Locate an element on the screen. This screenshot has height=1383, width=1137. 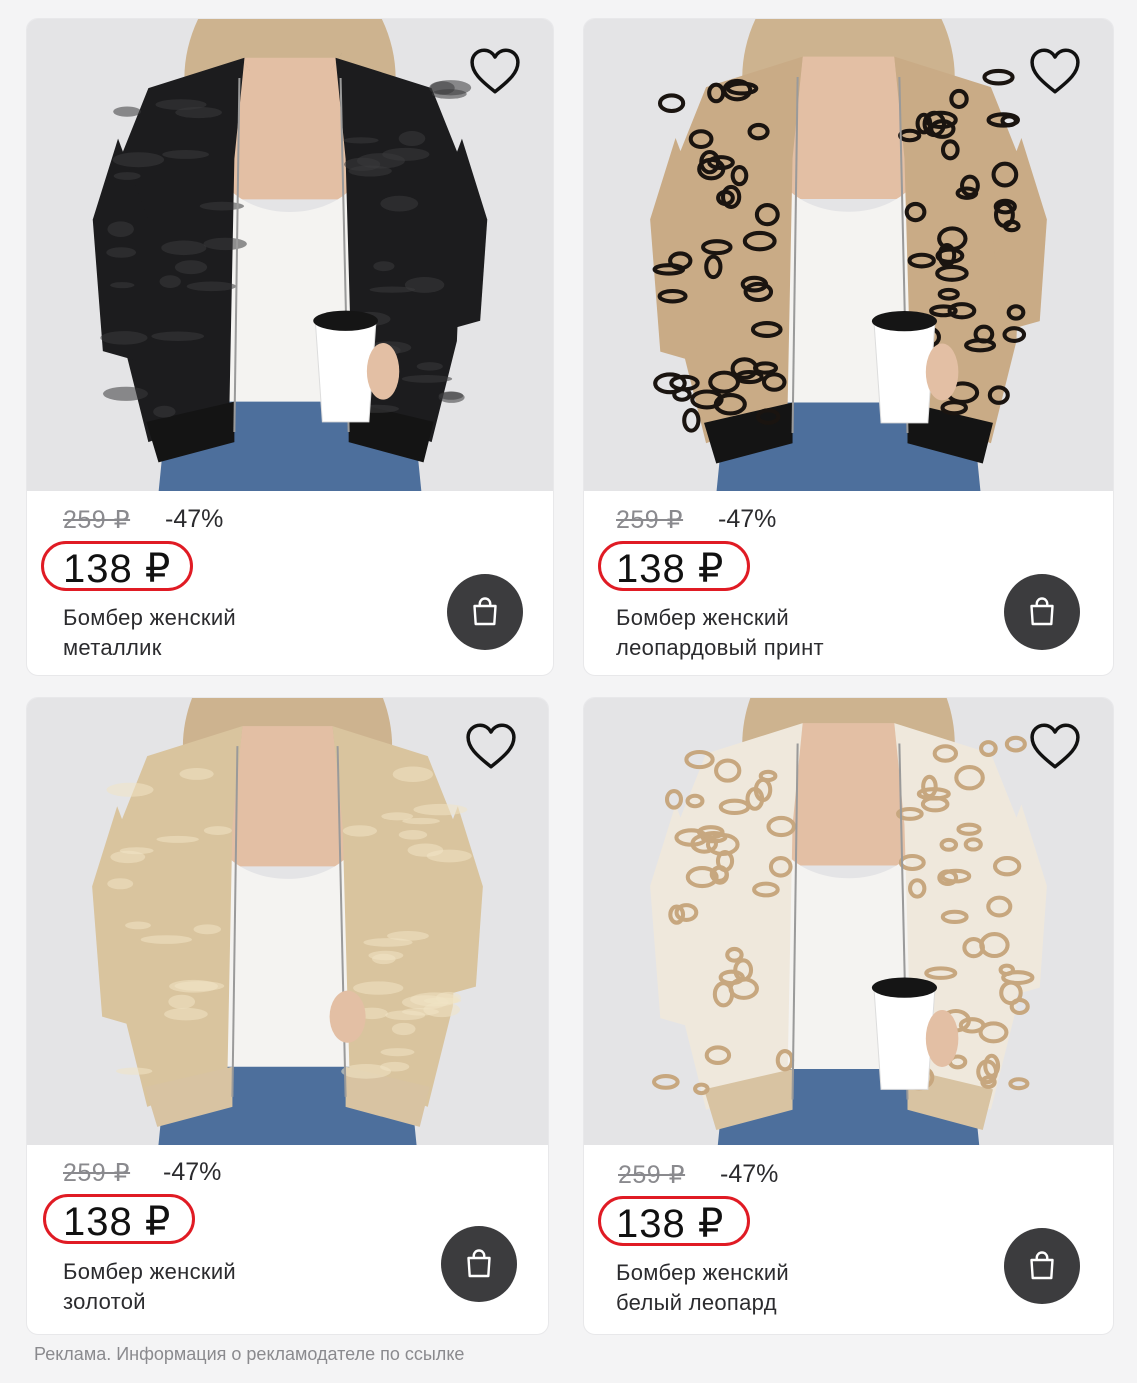
product-title: Бомбер женский леопардовый принт is located at coordinates (720, 633).